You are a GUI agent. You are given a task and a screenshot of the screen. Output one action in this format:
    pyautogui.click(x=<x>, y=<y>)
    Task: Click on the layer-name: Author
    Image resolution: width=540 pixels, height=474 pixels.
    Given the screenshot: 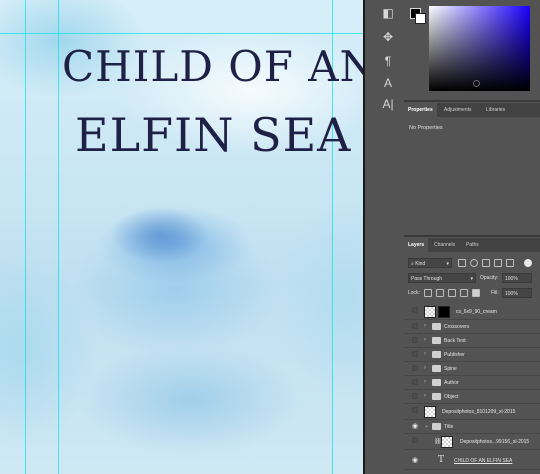 What is the action you would take?
    pyautogui.click(x=451, y=383)
    